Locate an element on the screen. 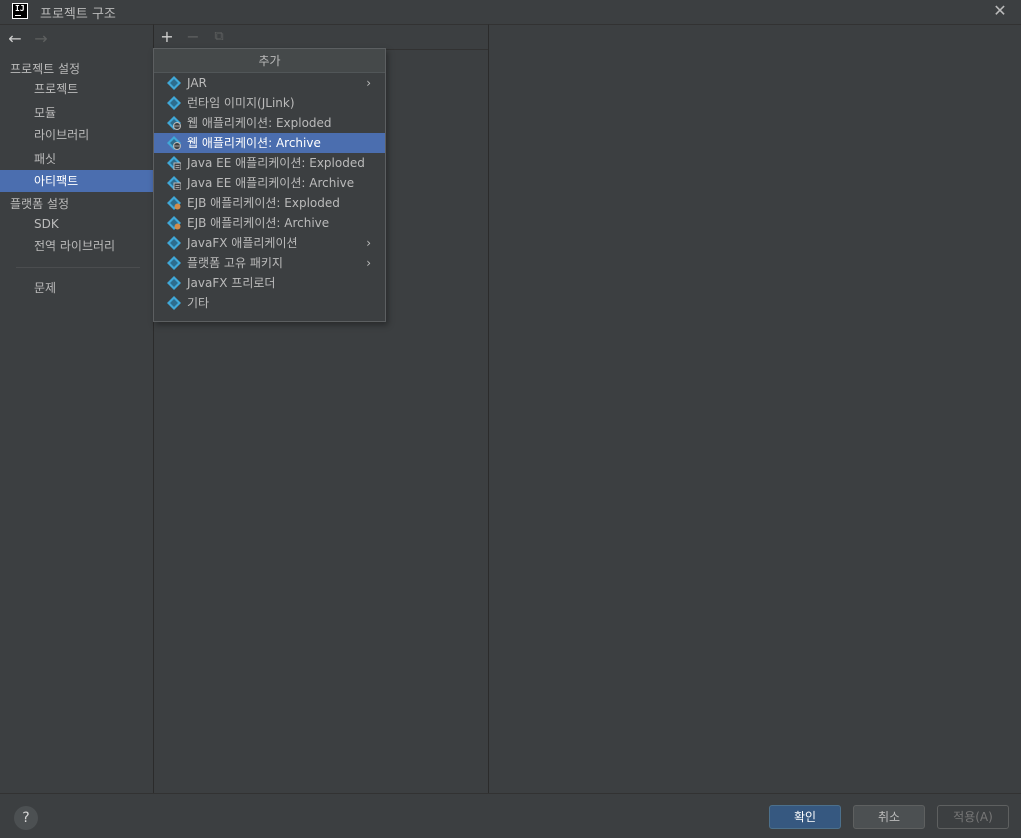 Image resolution: width=1021 pixels, height=838 pixels. popup-menu-item-label: Java EE 애플리케이션: Archive is located at coordinates (271, 183).